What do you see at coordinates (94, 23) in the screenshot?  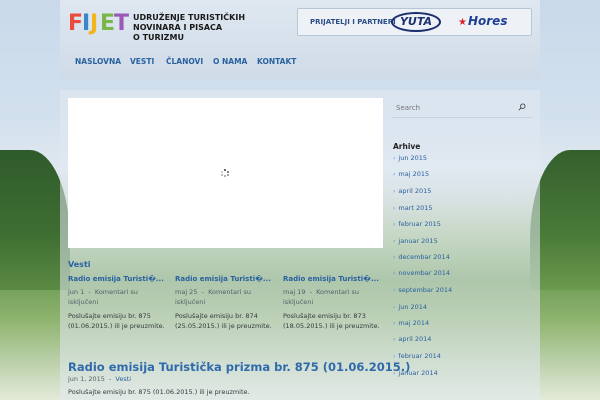 I see `logo-letter-j: J` at bounding box center [94, 23].